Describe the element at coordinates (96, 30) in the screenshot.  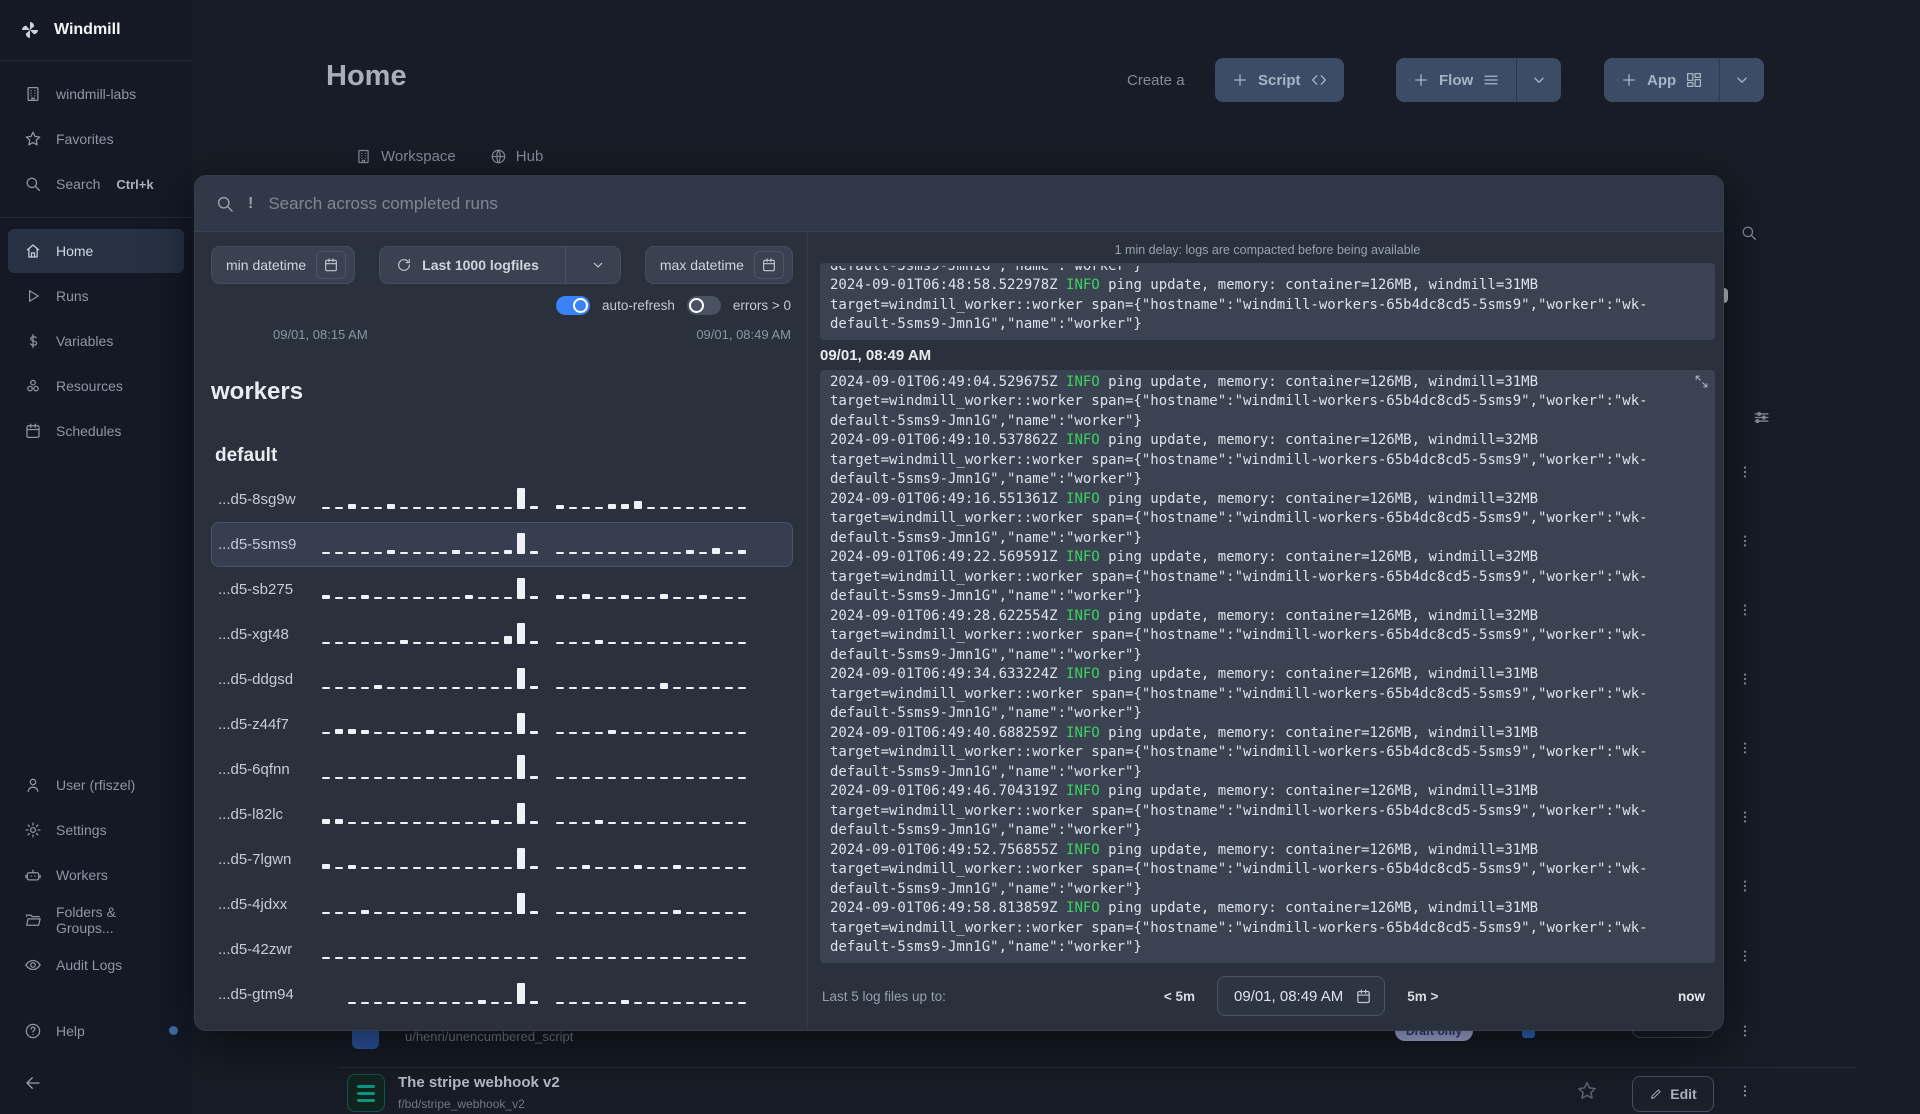
I see `app-logo: Windmill` at that location.